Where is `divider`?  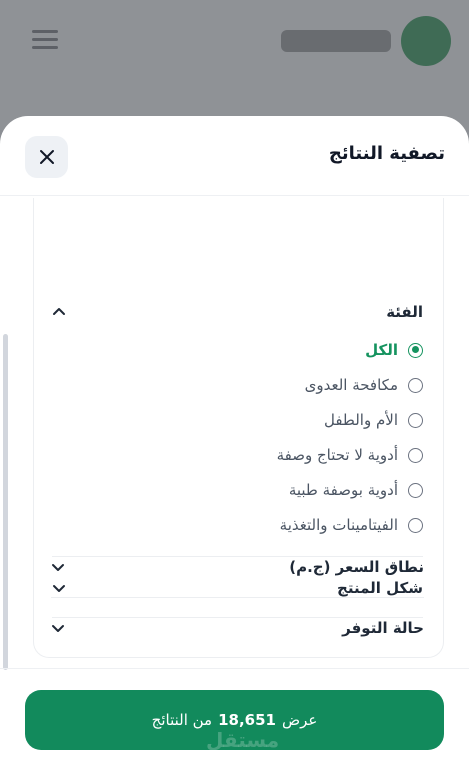
divider is located at coordinates (237, 597).